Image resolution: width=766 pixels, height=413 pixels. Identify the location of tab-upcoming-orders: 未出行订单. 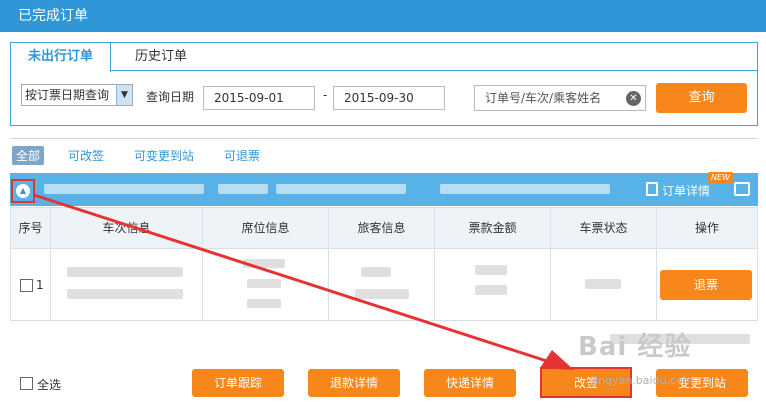
(61, 57).